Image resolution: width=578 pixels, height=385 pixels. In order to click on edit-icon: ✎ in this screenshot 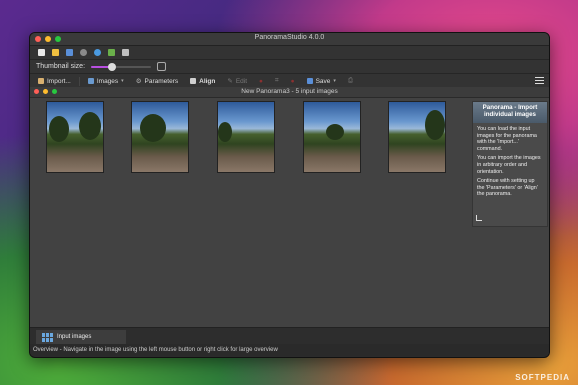, I will do `click(230, 81)`.